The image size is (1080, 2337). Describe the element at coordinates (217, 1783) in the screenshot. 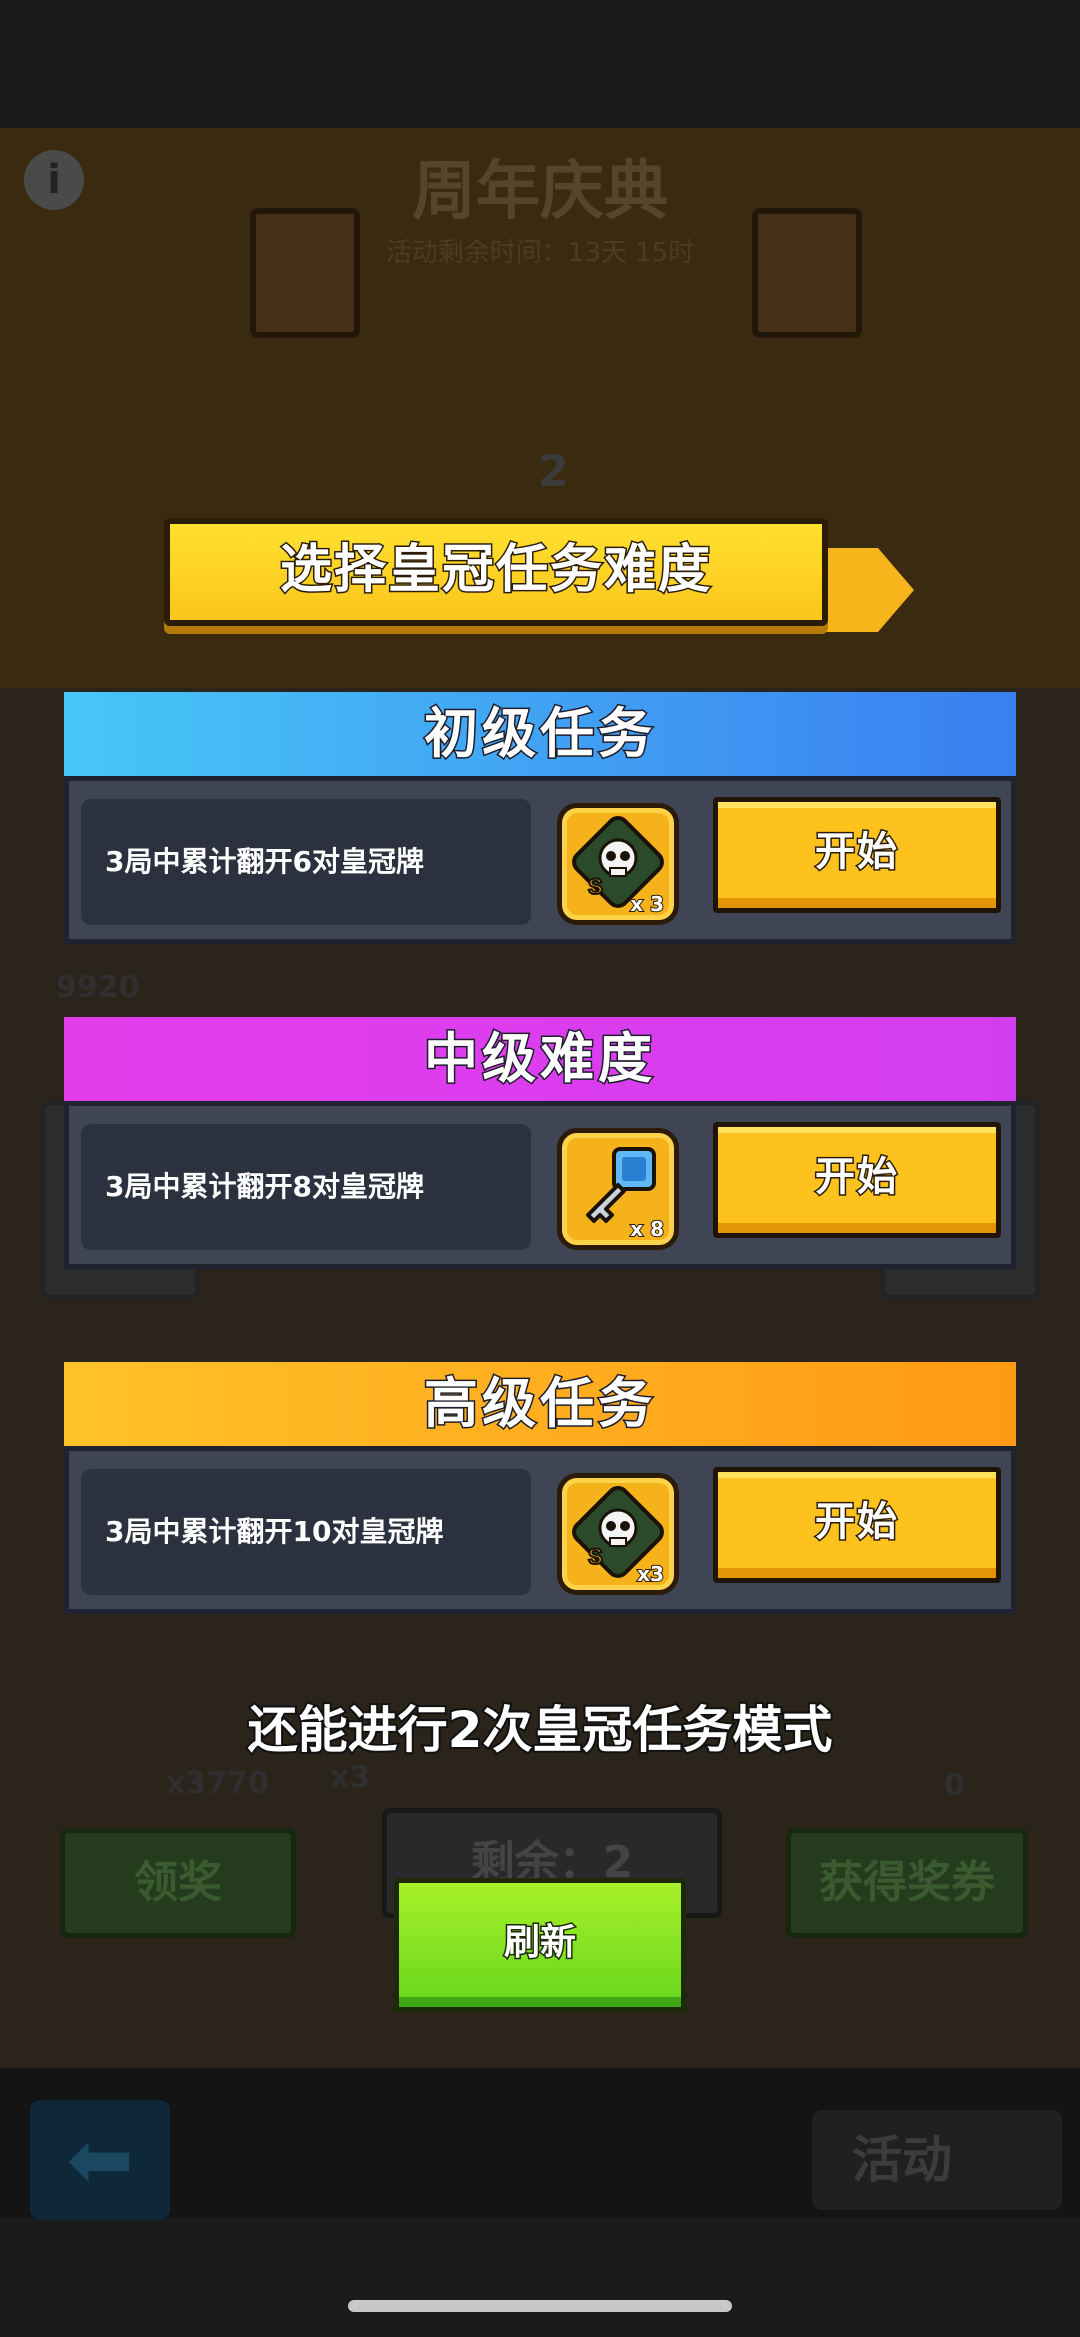

I see `background-count-left: x3770` at that location.